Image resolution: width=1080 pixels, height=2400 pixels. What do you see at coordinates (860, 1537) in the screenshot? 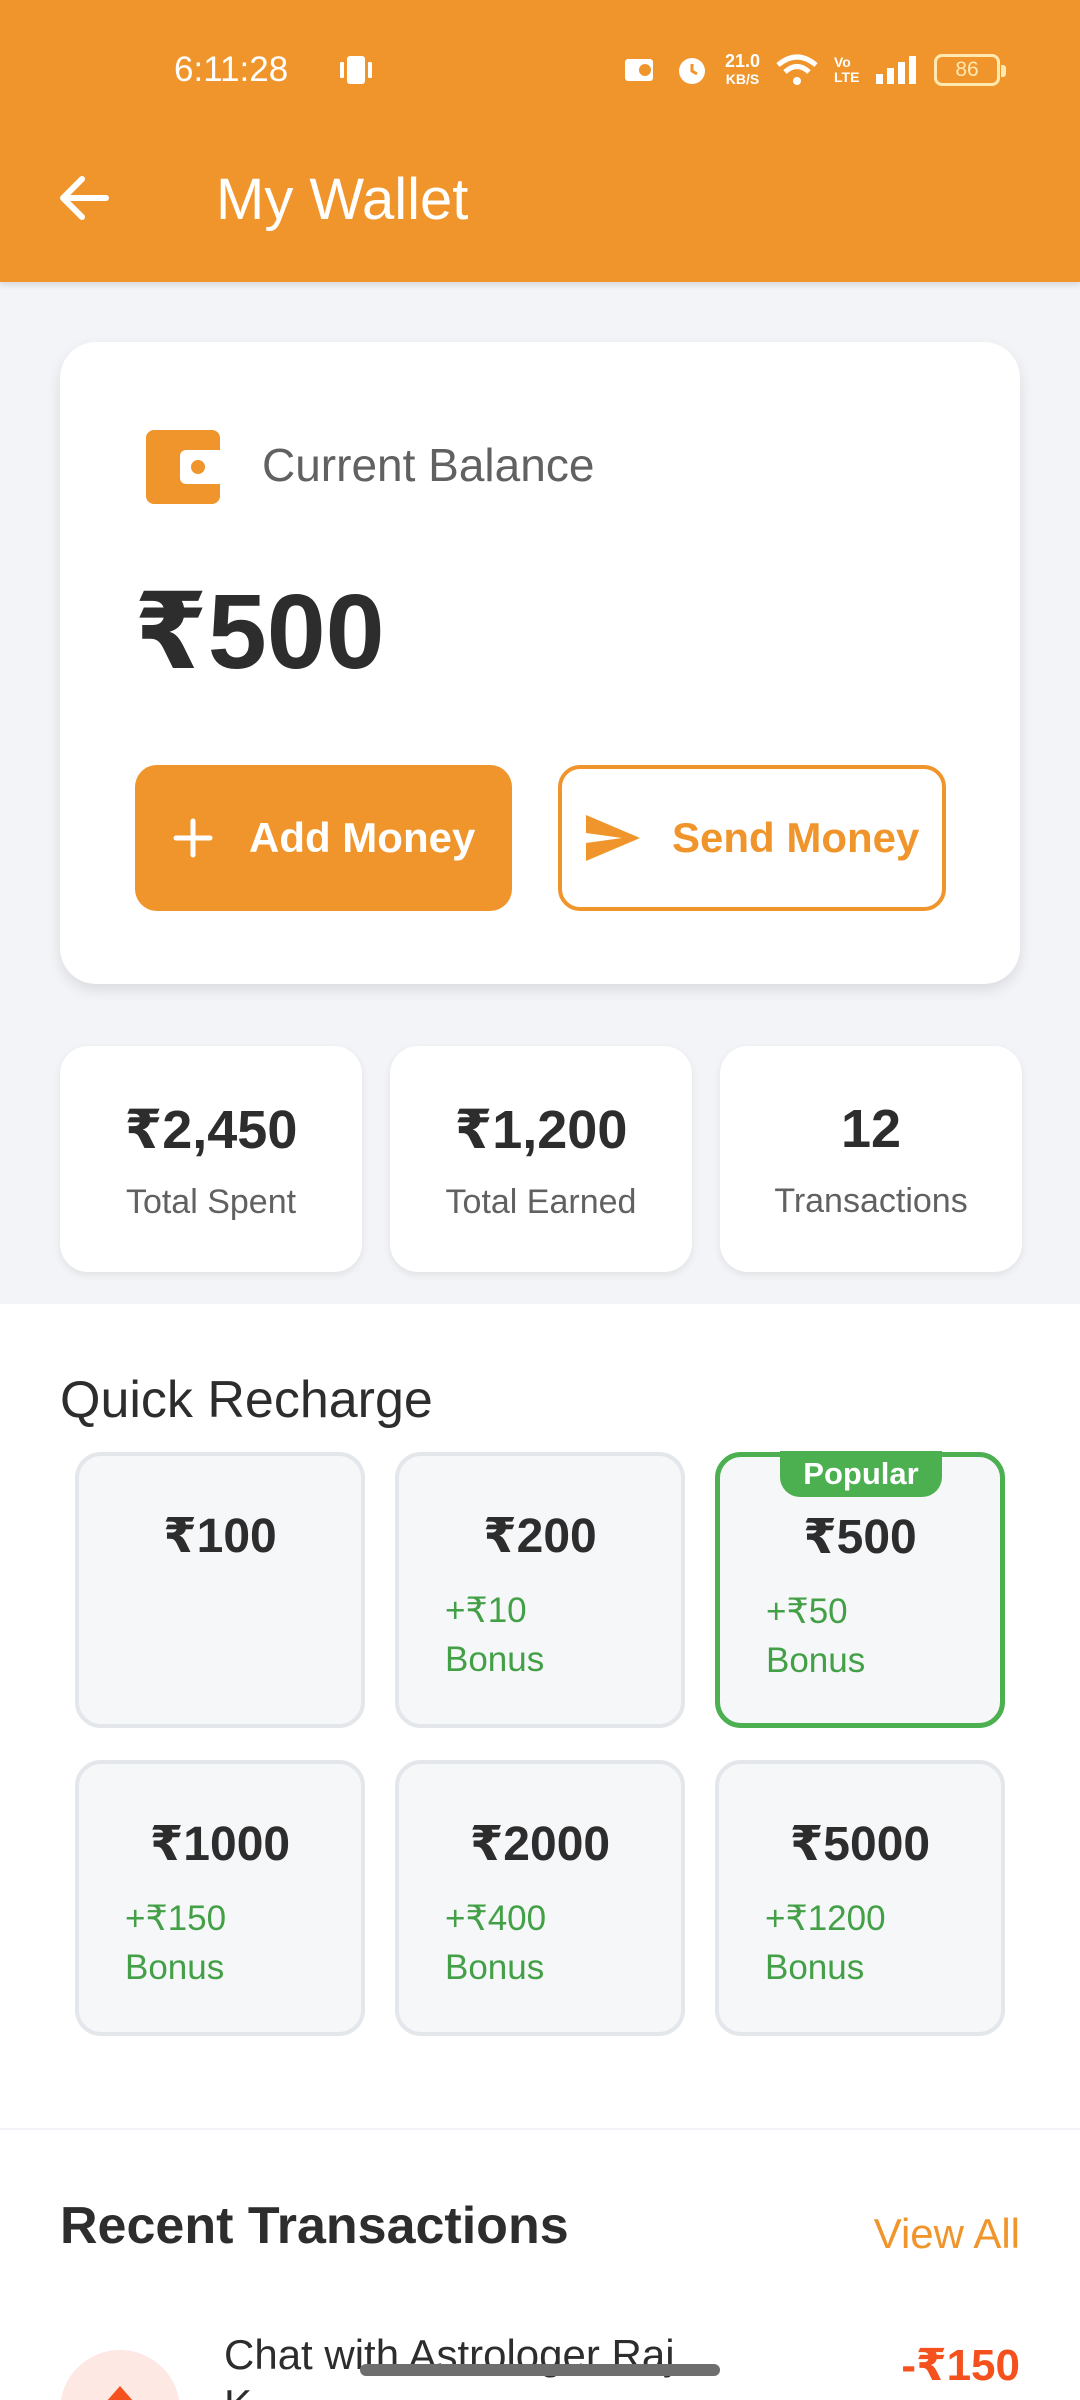
I see `pack-amount: ₹500` at bounding box center [860, 1537].